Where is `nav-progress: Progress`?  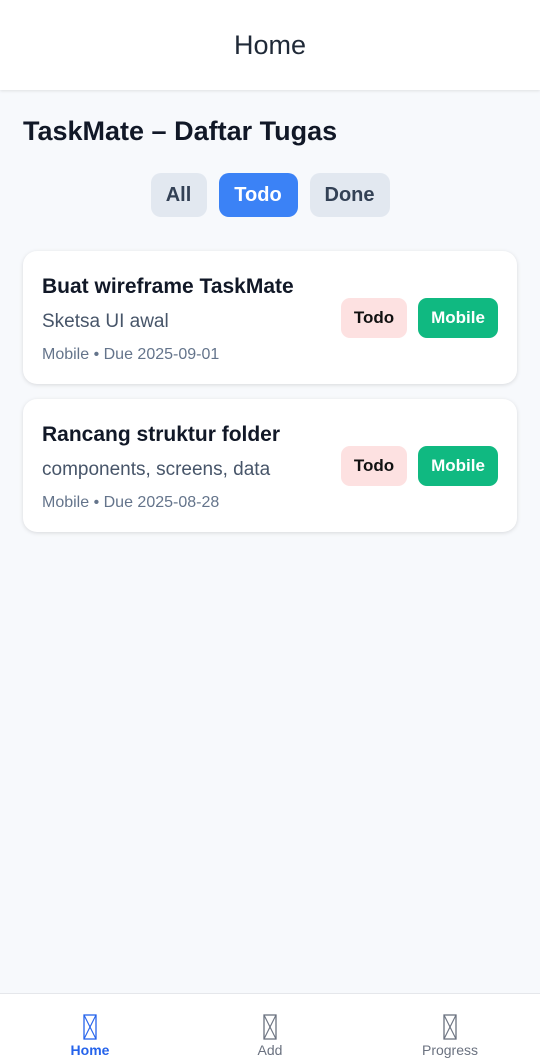 nav-progress: Progress is located at coordinates (450, 1028).